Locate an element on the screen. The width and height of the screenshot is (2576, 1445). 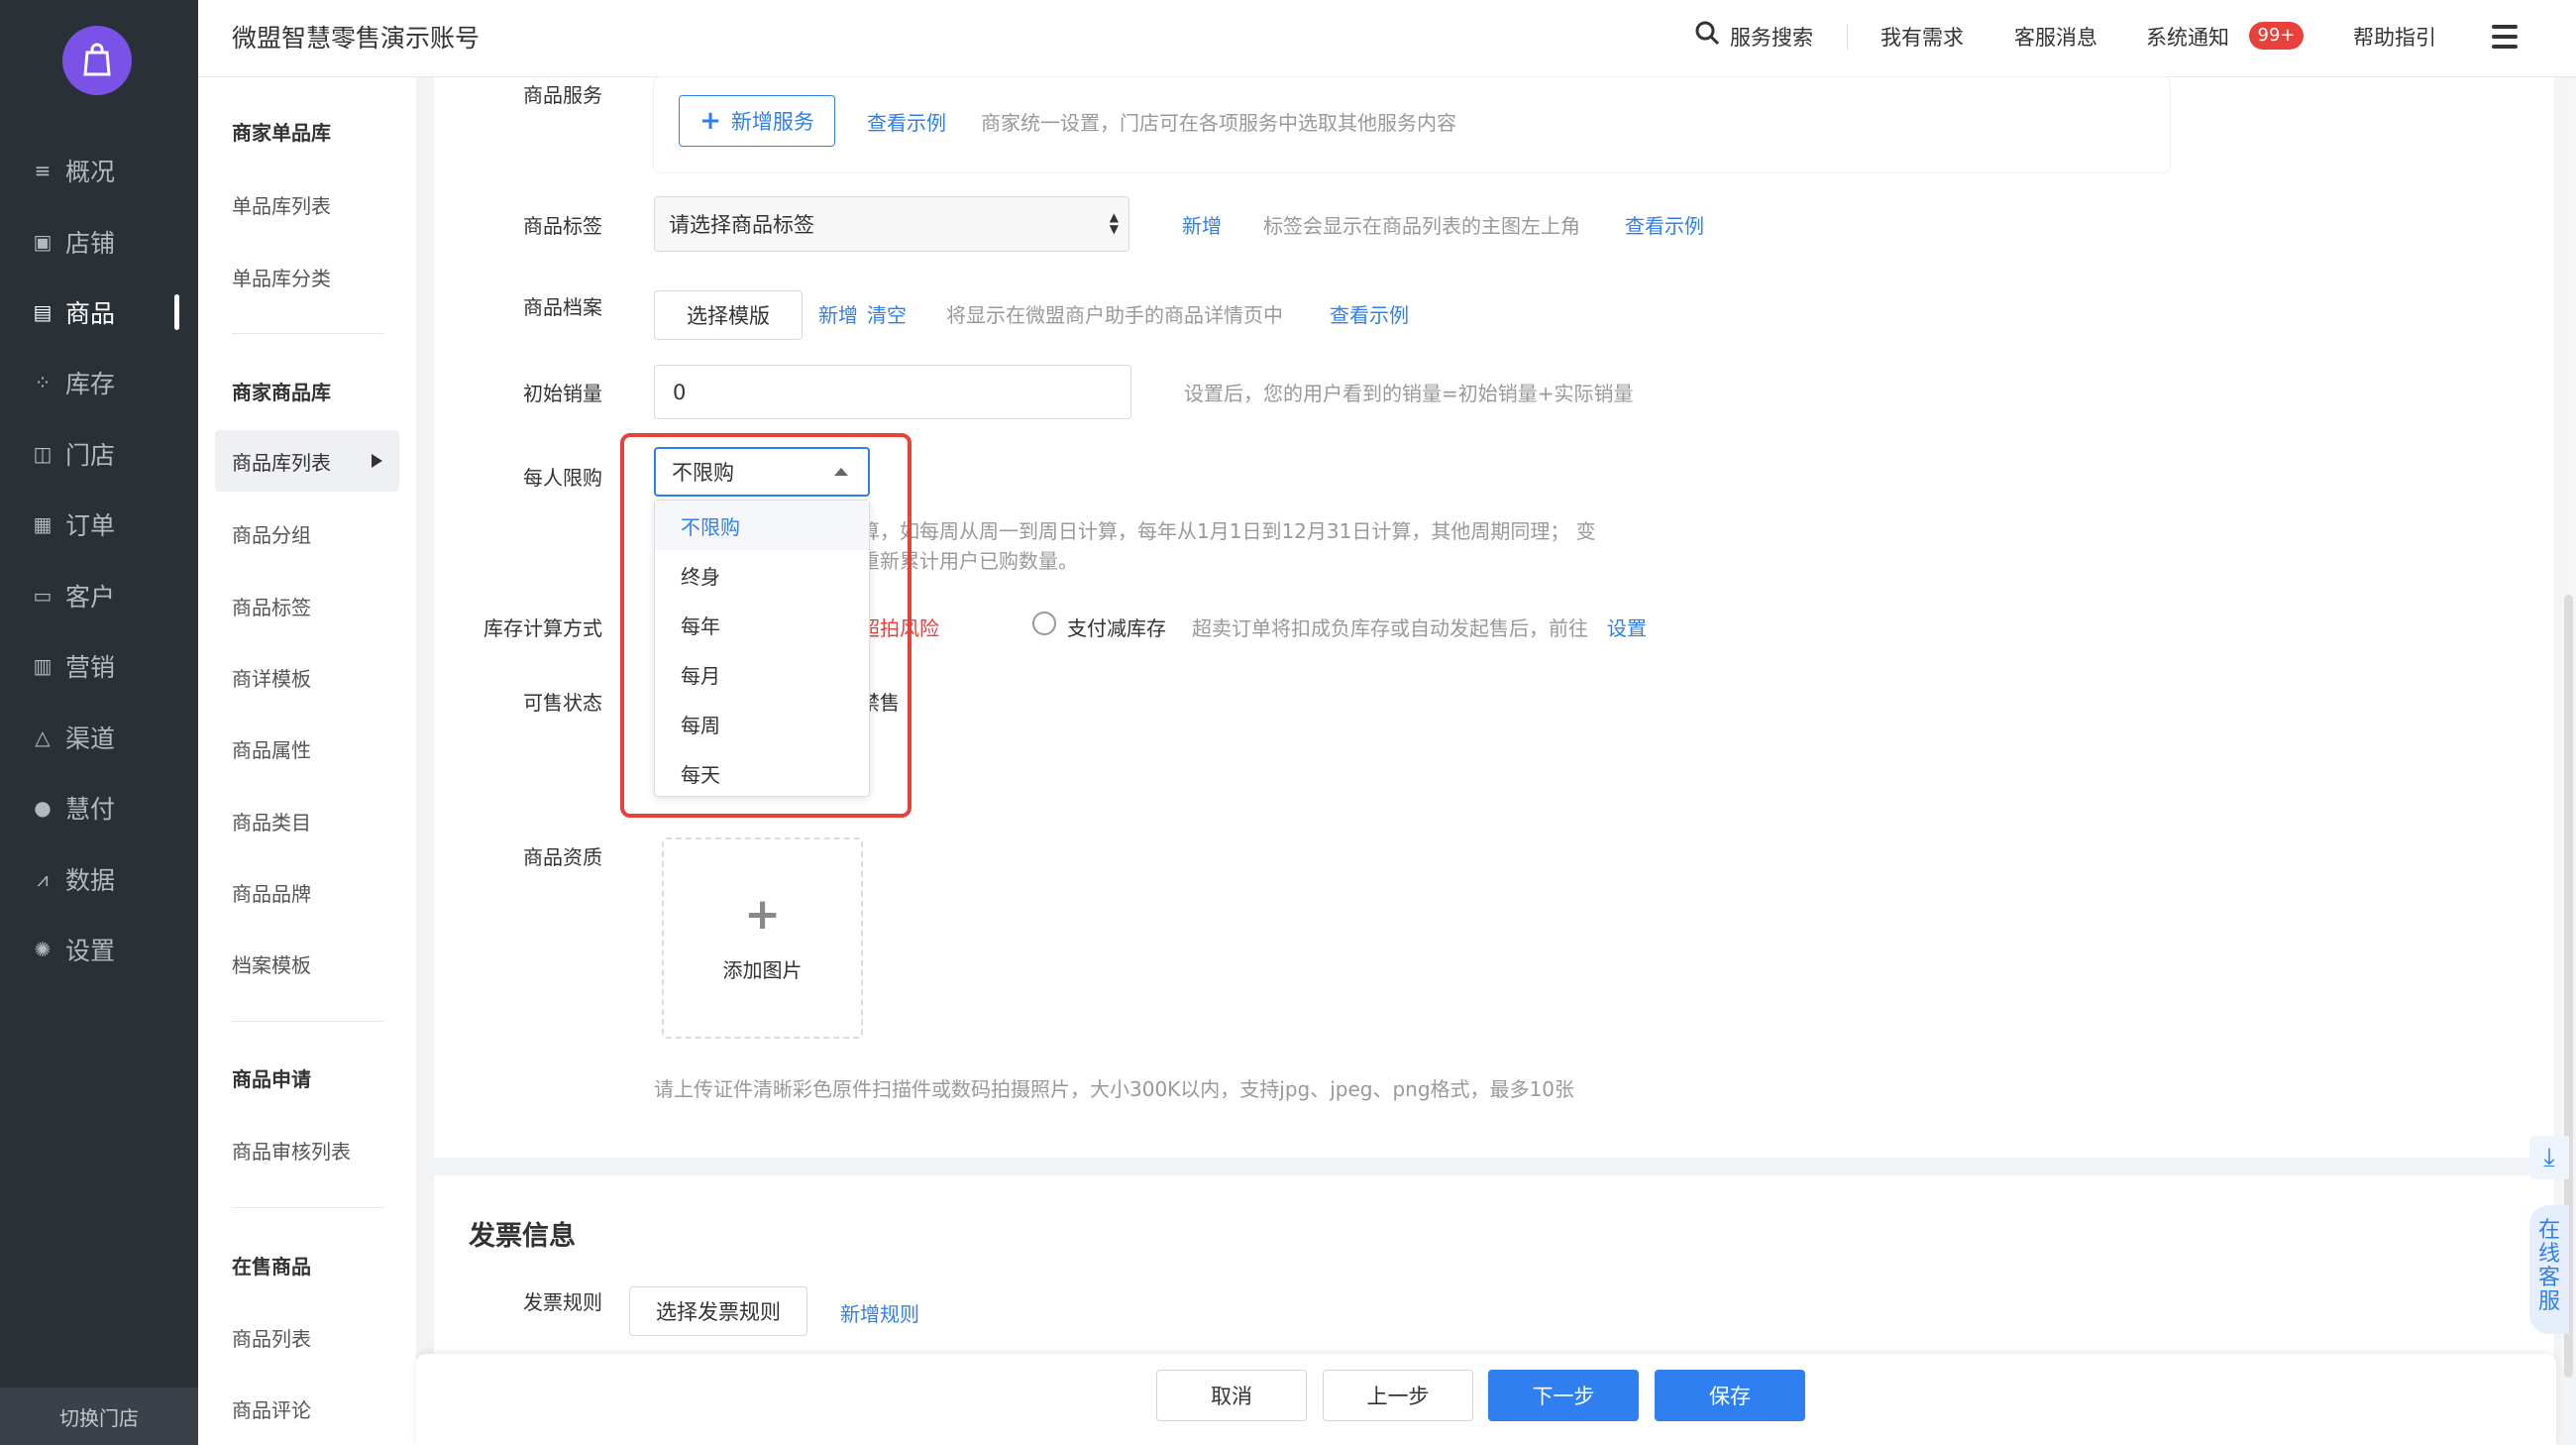
subnav-item: 商详模板 is located at coordinates (307, 677).